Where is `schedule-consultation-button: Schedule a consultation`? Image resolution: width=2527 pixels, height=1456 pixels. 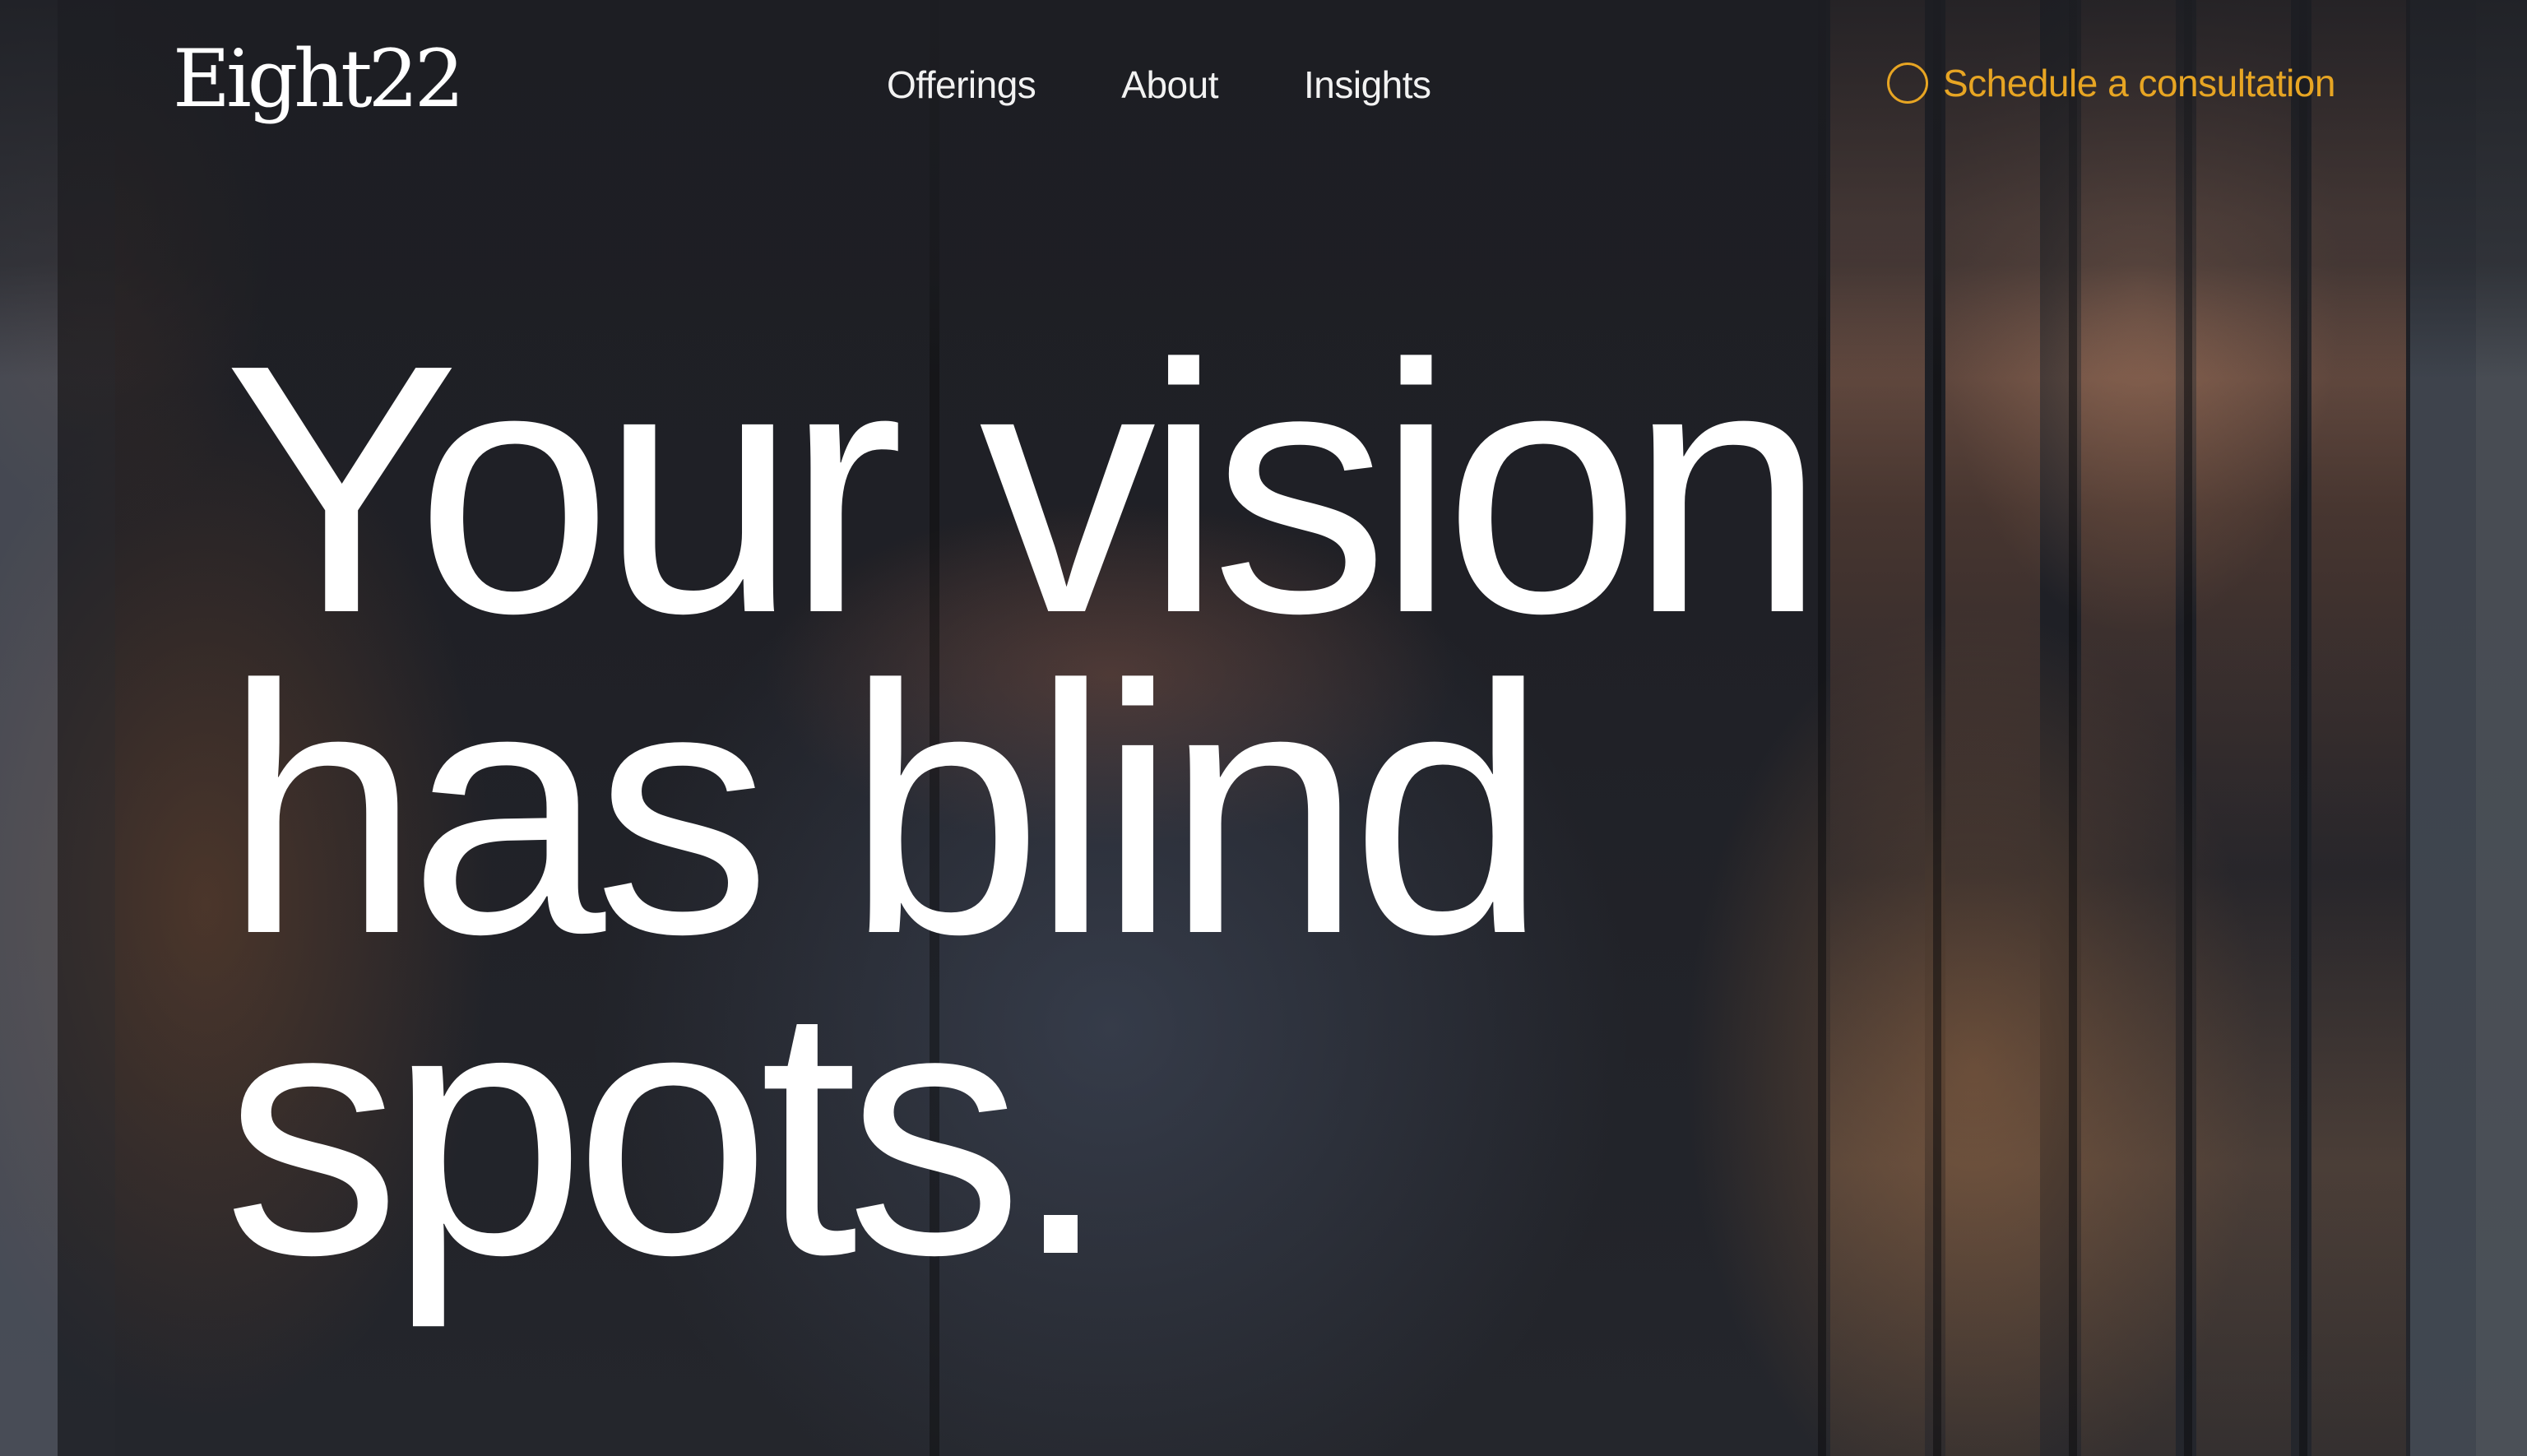
schedule-consultation-button: Schedule a consultation is located at coordinates (2111, 83).